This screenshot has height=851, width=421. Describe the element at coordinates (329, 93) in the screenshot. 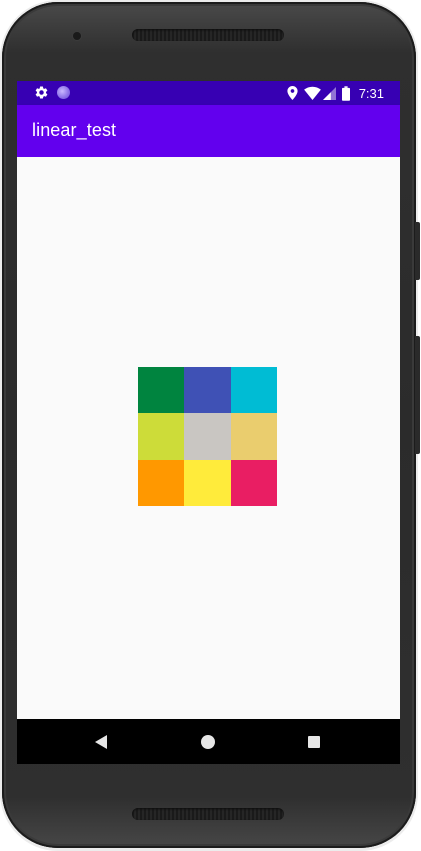

I see `cellular-signal-icon` at that location.